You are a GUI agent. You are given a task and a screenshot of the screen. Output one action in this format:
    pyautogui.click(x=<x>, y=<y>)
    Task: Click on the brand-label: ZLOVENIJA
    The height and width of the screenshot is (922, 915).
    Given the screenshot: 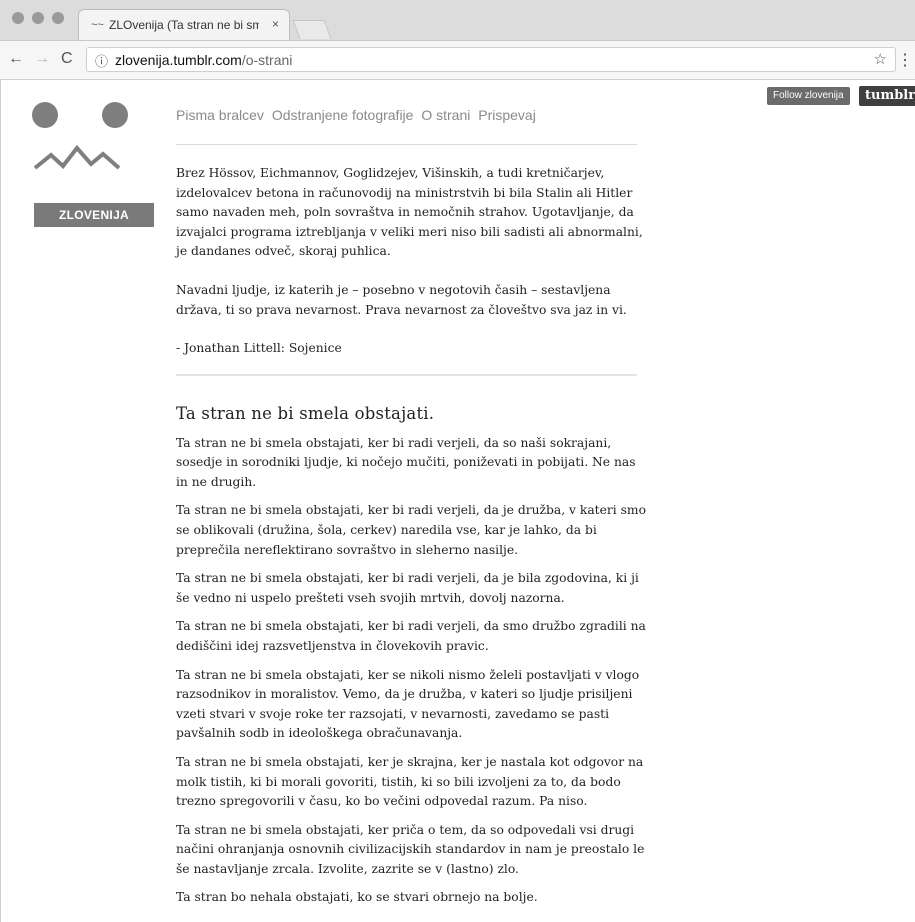 What is the action you would take?
    pyautogui.click(x=94, y=215)
    